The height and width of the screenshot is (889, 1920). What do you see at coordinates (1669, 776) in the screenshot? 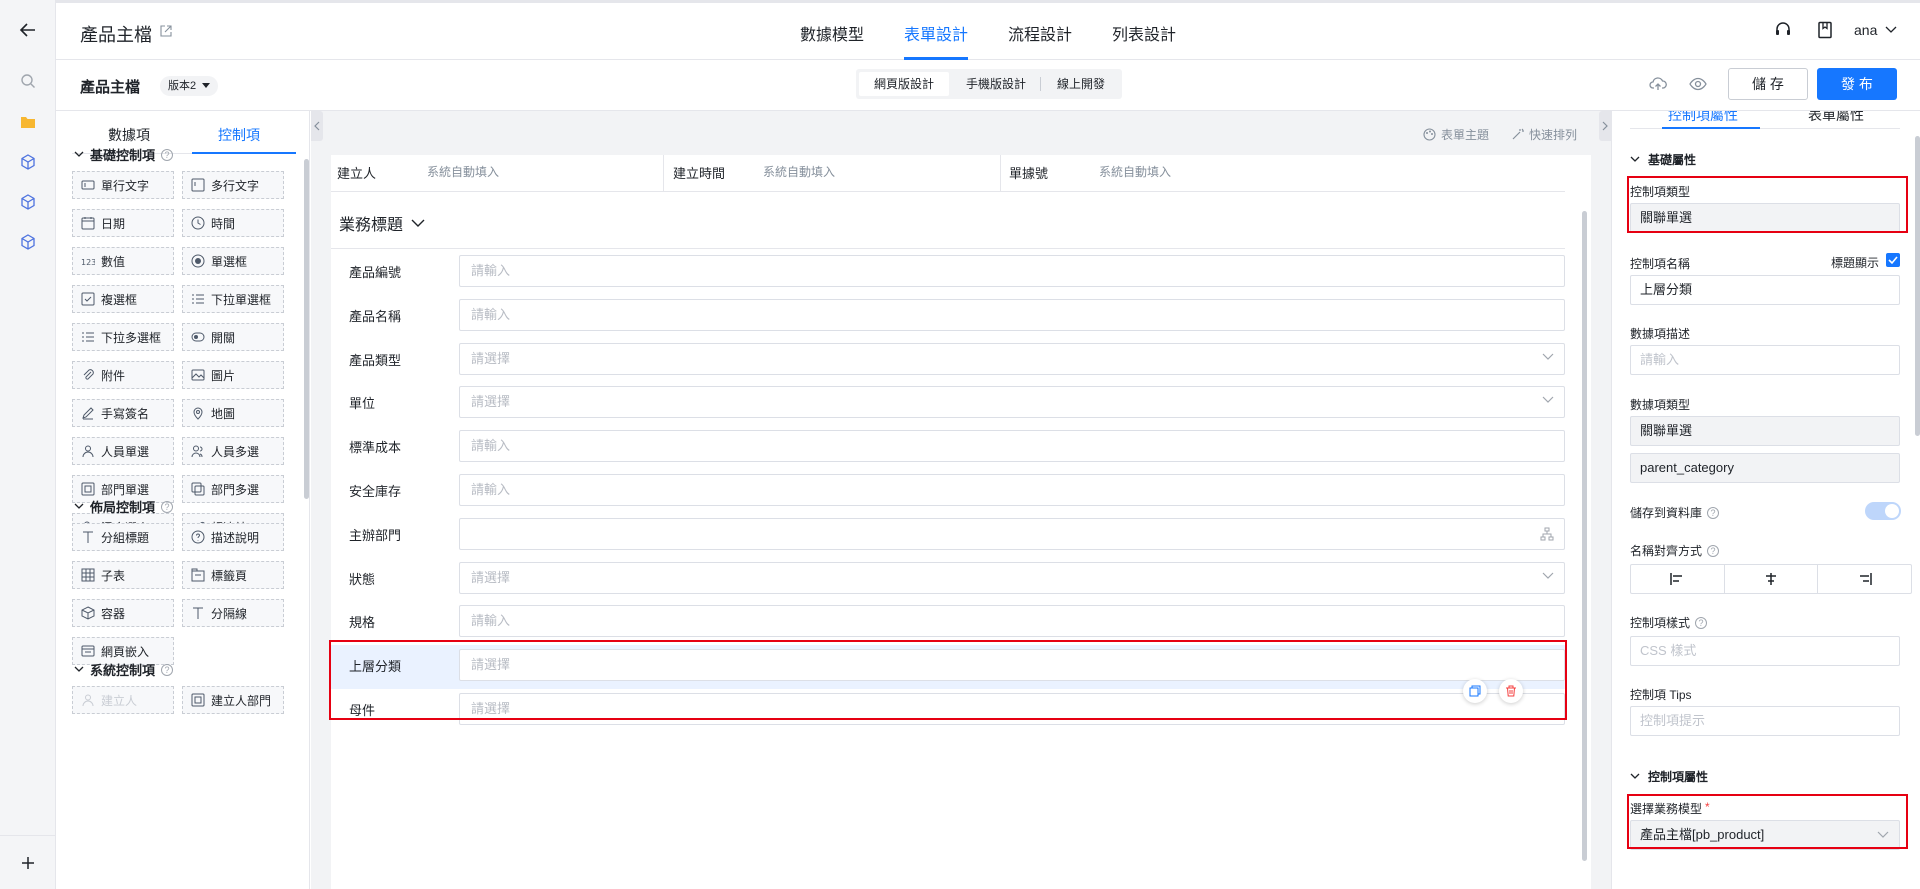
I see `control-props-header: 控制項屬性` at bounding box center [1669, 776].